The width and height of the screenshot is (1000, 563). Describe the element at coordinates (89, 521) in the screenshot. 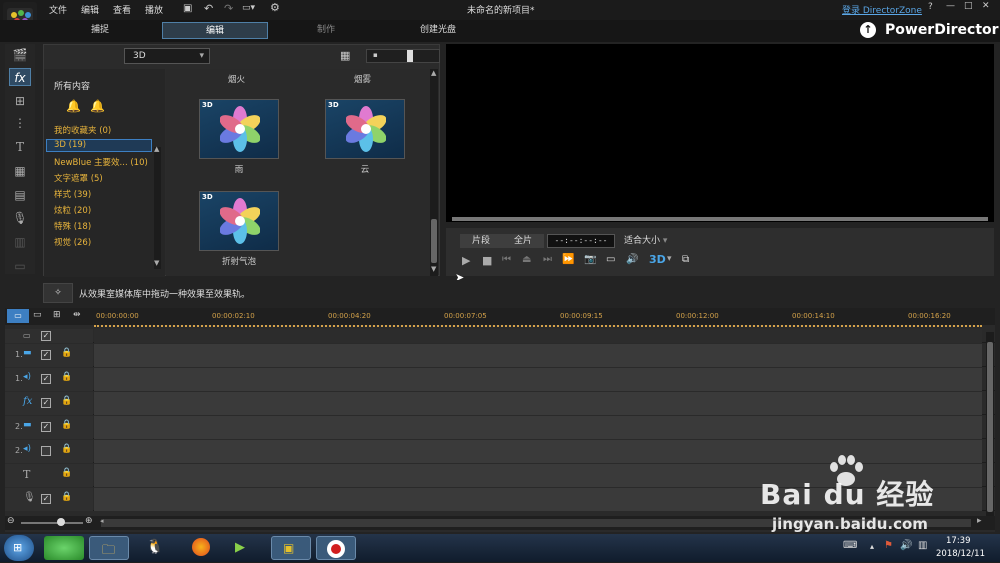

I see `zoom-in-icon: ⊕` at that location.